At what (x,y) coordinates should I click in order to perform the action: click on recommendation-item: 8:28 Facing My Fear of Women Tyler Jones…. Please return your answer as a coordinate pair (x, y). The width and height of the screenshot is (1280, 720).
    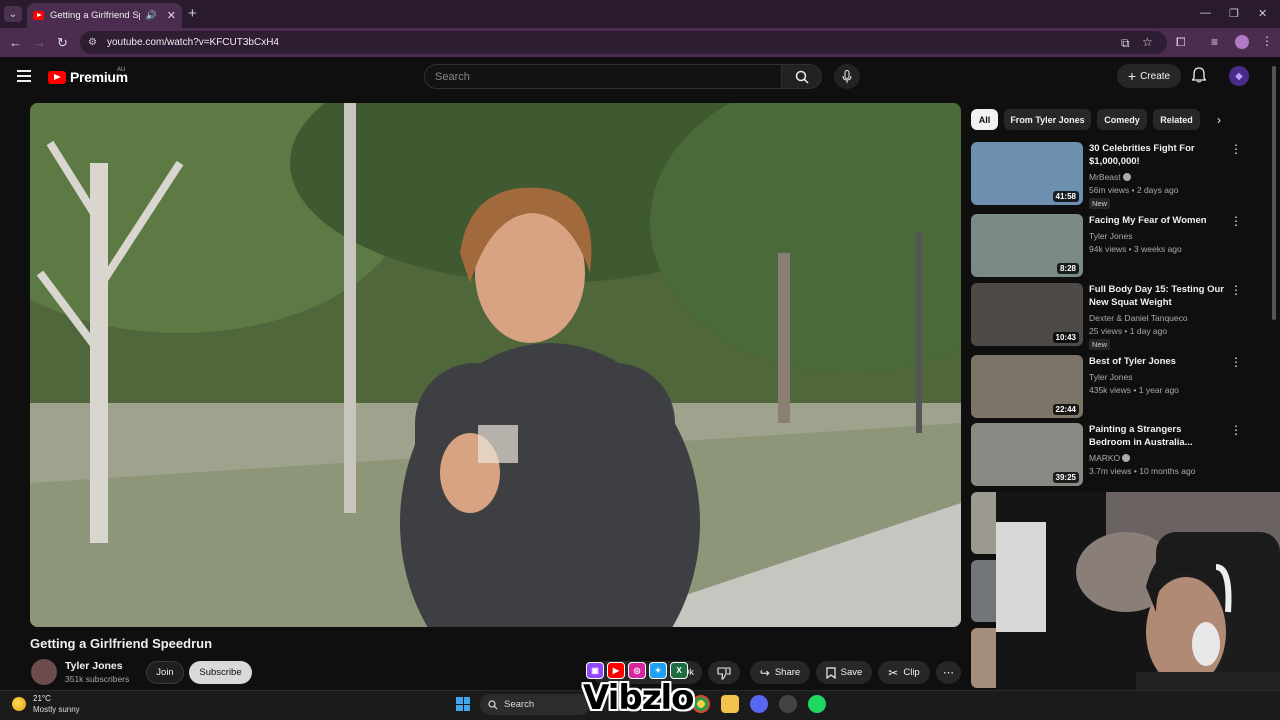
    Looking at the image, I should click on (1113, 246).